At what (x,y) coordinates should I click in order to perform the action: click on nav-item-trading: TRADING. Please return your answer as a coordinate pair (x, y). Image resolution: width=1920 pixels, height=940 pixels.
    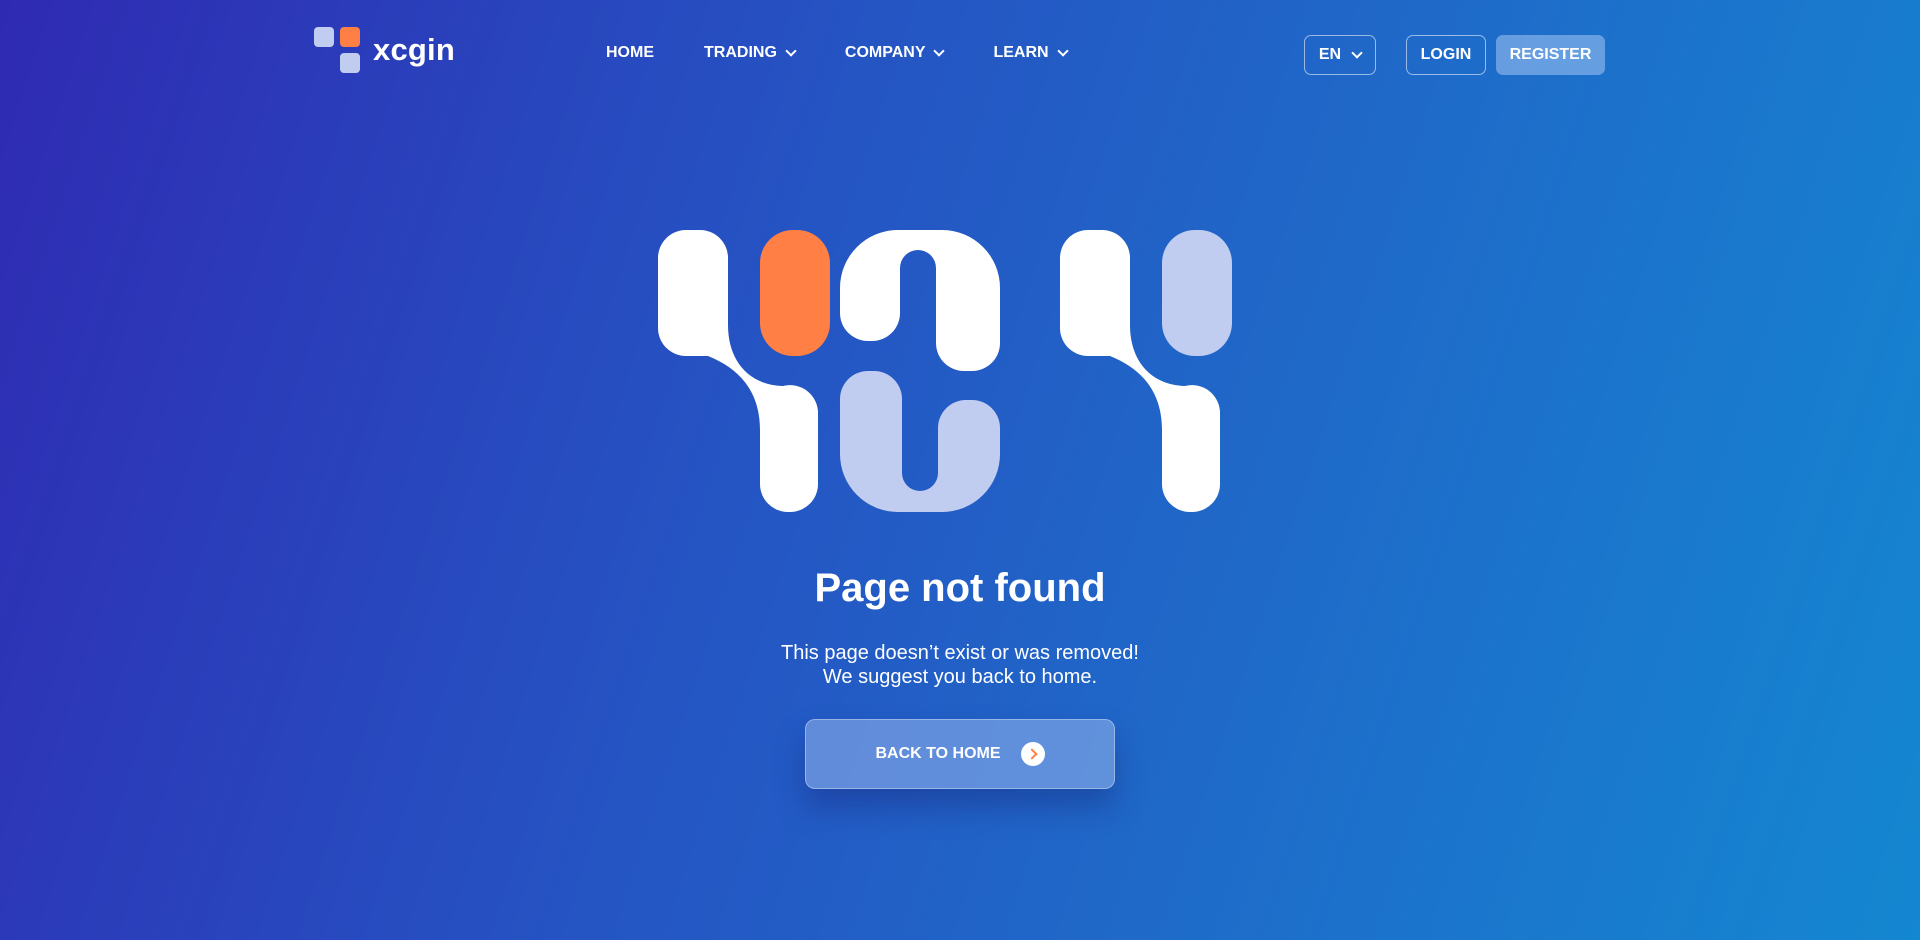
    Looking at the image, I should click on (750, 53).